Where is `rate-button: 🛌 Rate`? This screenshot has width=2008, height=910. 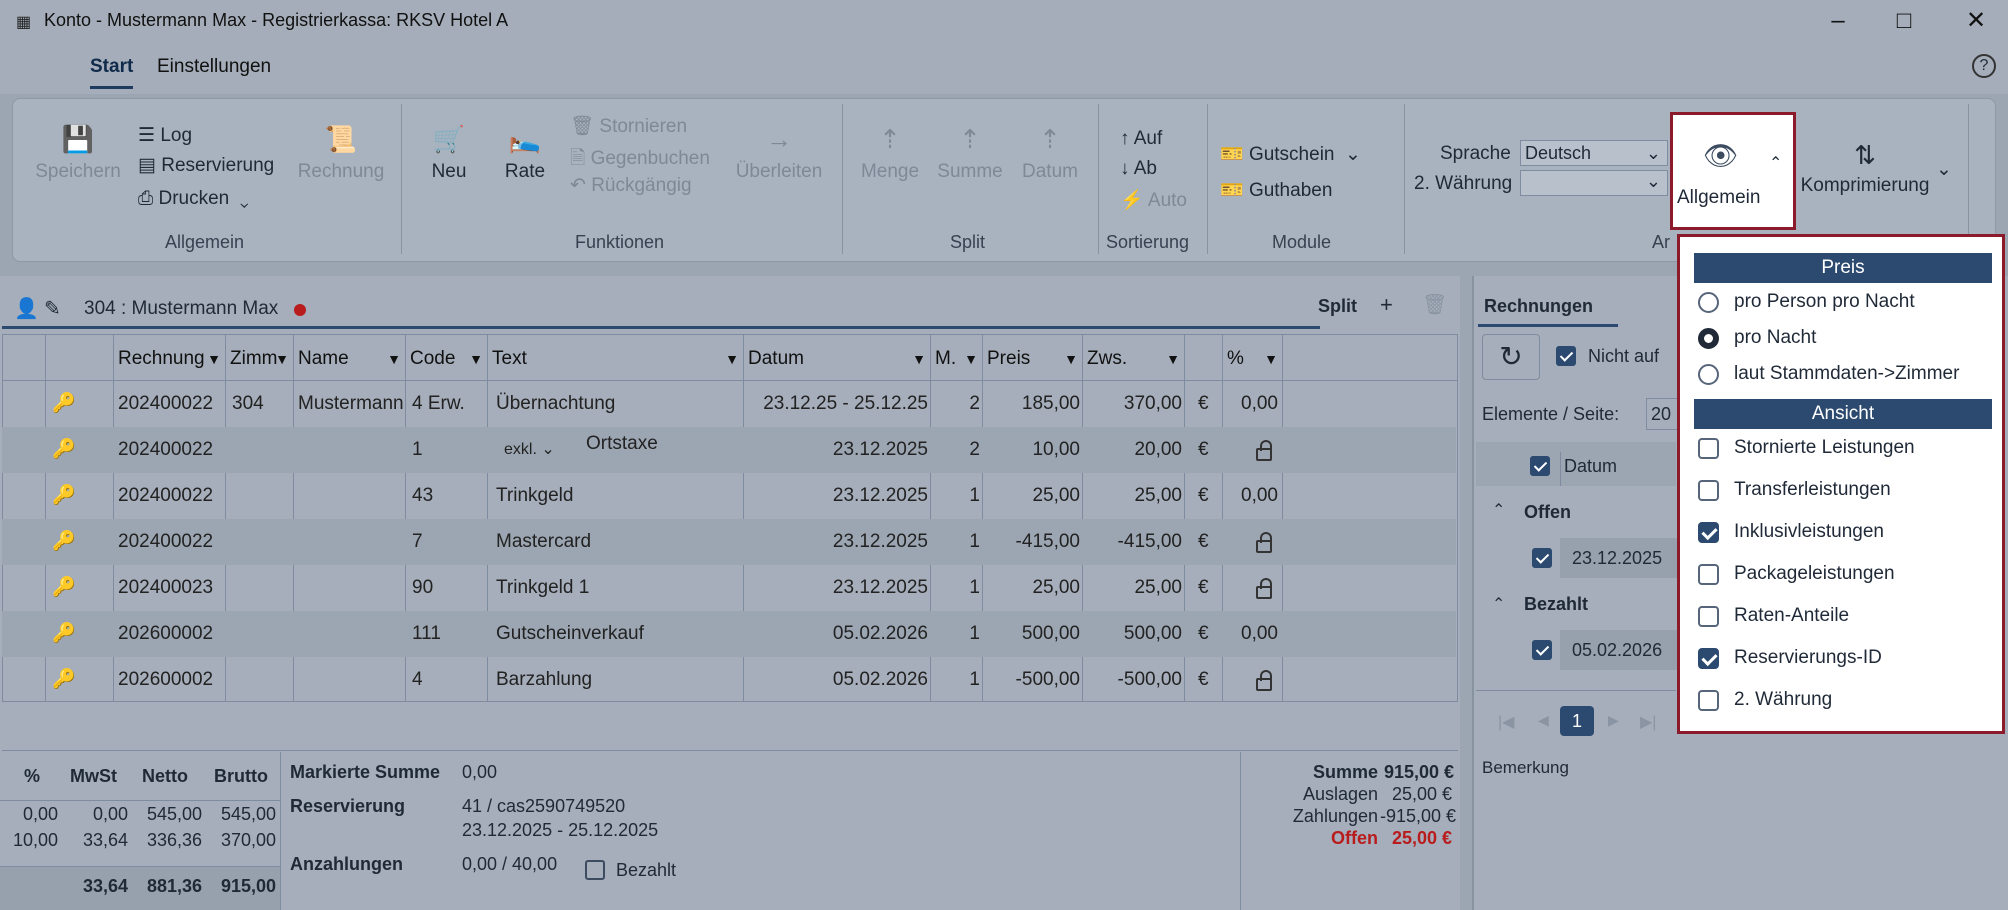
rate-button: 🛌 Rate is located at coordinates (525, 153).